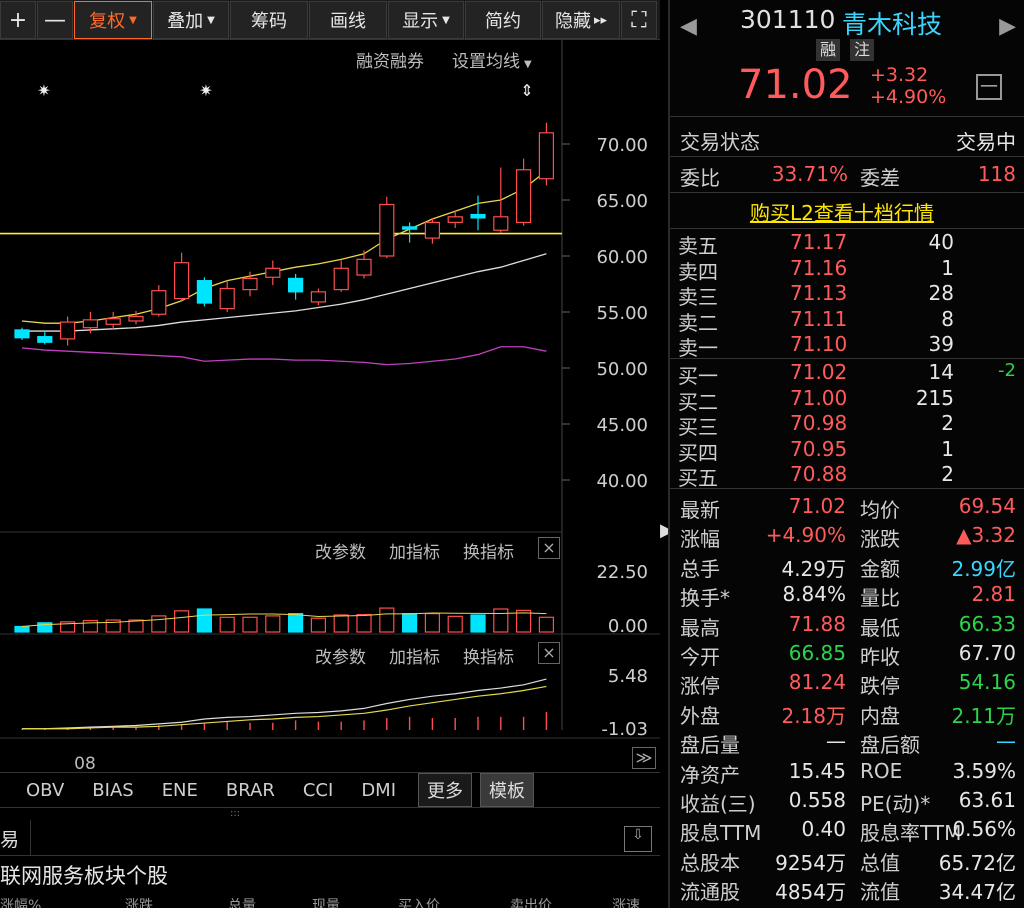 This screenshot has width=1024, height=908. What do you see at coordinates (911, 833) in the screenshot?
I see `stat-label: 股息率TTM` at bounding box center [911, 833].